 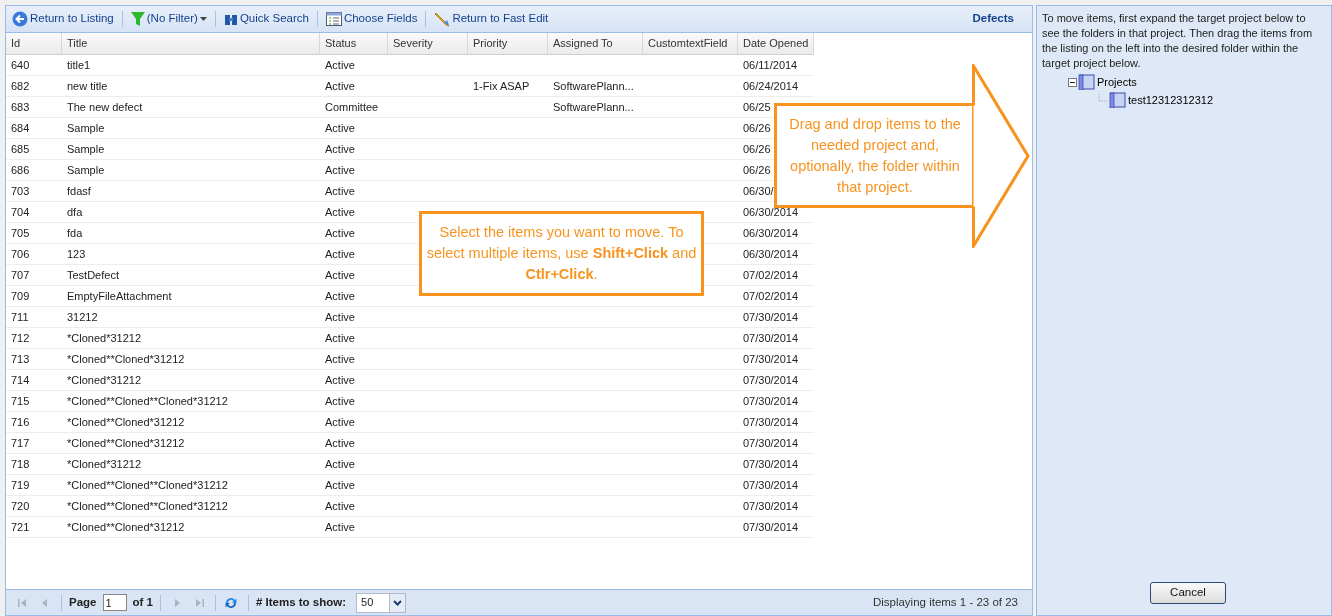 What do you see at coordinates (63, 19) in the screenshot?
I see `toolbar-button: Return to Listing` at bounding box center [63, 19].